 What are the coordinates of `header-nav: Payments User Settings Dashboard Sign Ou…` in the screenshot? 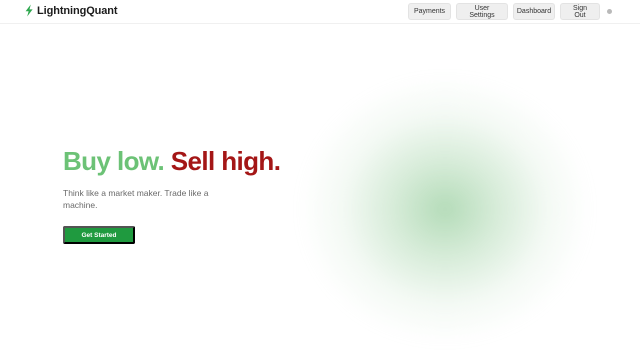 It's located at (504, 11).